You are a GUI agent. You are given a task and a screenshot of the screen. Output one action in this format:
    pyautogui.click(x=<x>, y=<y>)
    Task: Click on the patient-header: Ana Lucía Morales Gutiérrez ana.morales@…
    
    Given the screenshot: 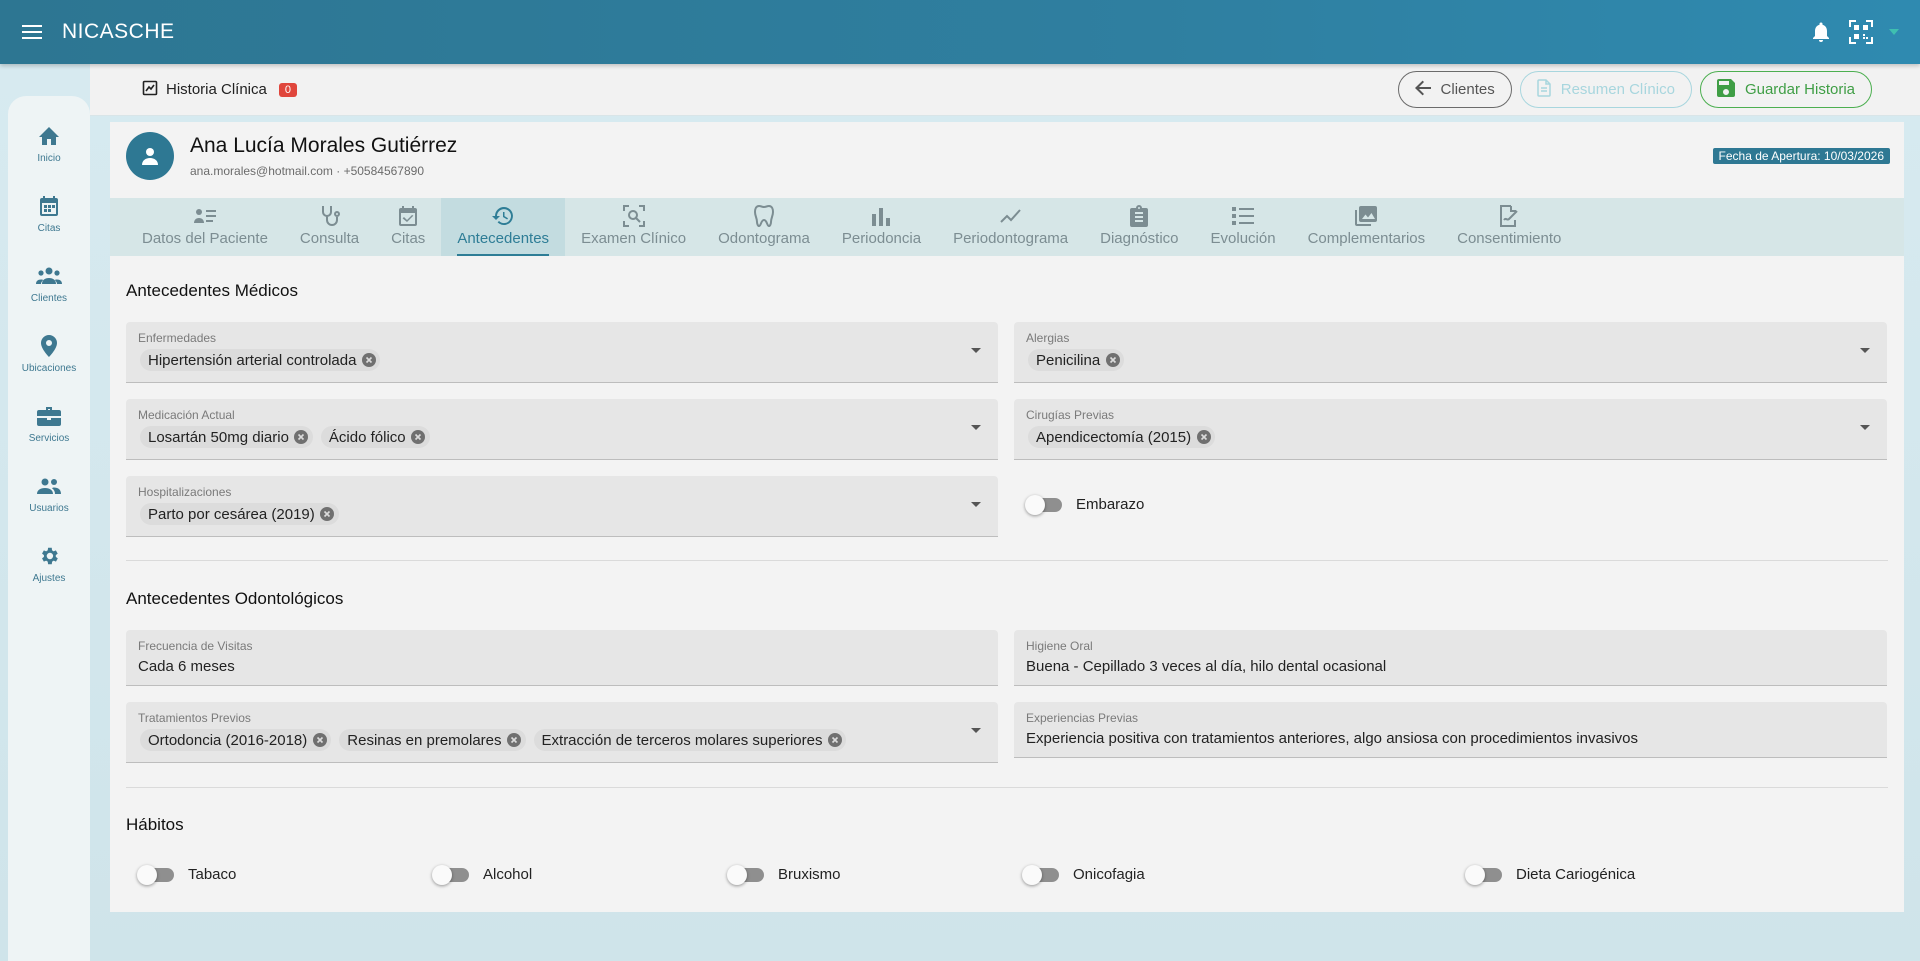 What is the action you would take?
    pyautogui.click(x=291, y=156)
    